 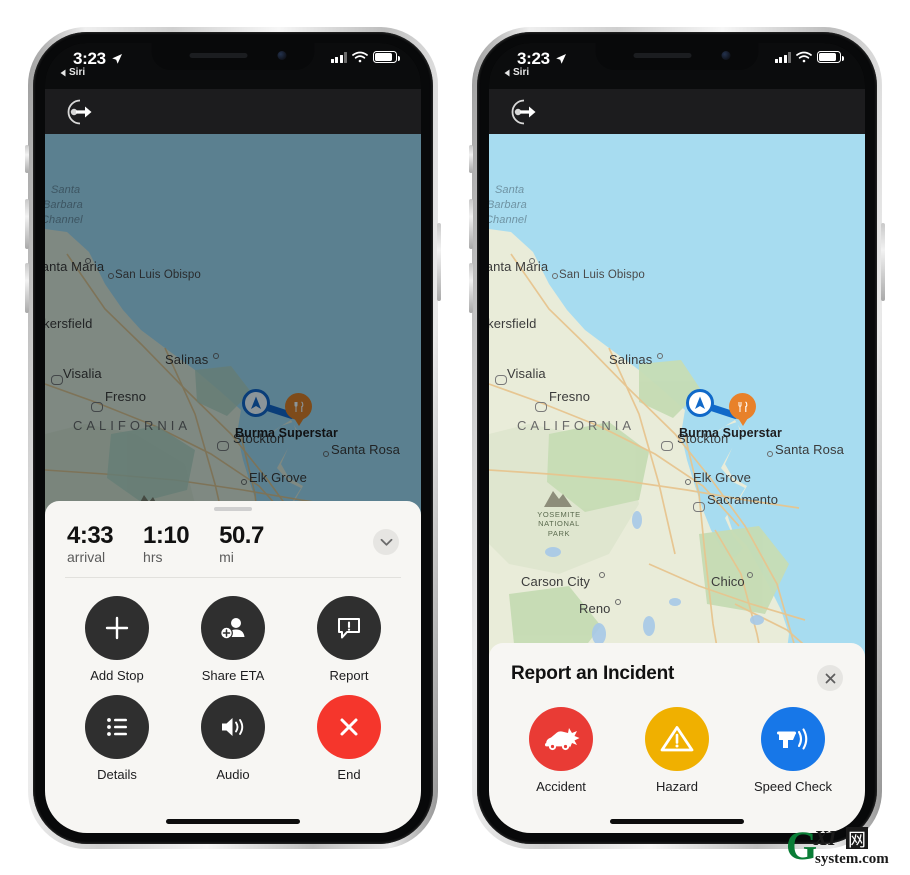 I want to click on add-stop-circle, so click(x=117, y=628).